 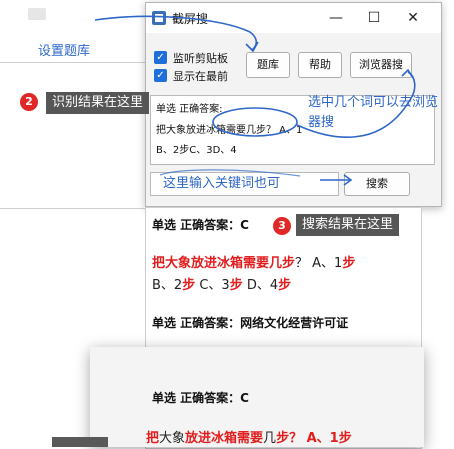 I want to click on underline-stroke-icon, so click(x=230, y=173).